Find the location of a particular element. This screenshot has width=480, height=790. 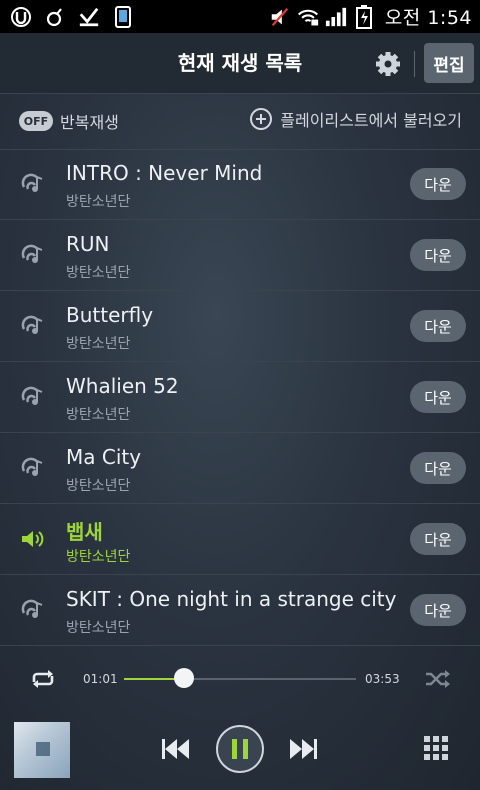

album-art is located at coordinates (42, 750).